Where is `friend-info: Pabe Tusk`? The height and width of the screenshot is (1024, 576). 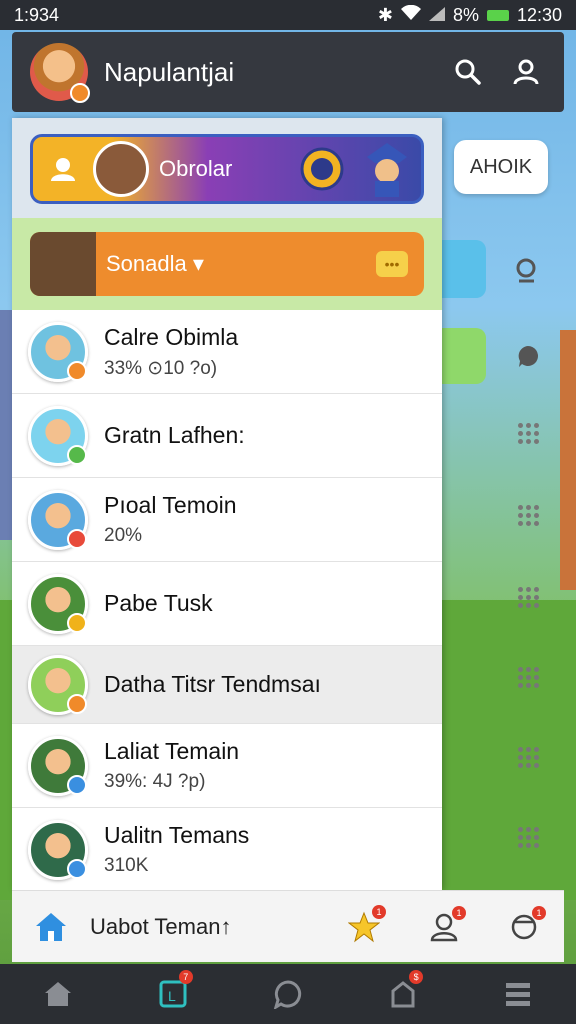 friend-info: Pabe Tusk is located at coordinates (158, 603).